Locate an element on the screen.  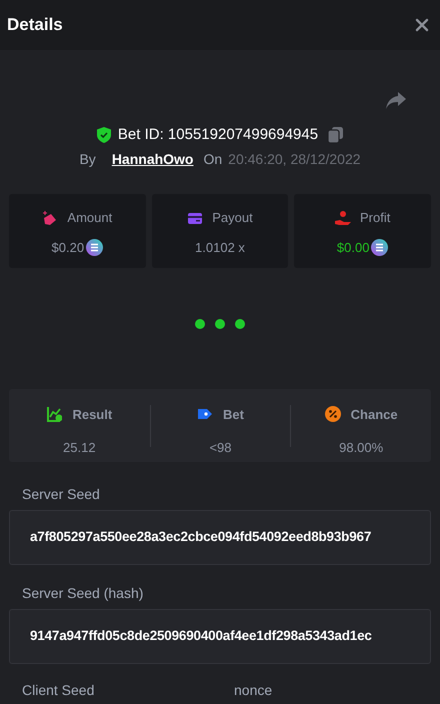
seed-label: Server Seed is located at coordinates (61, 494).